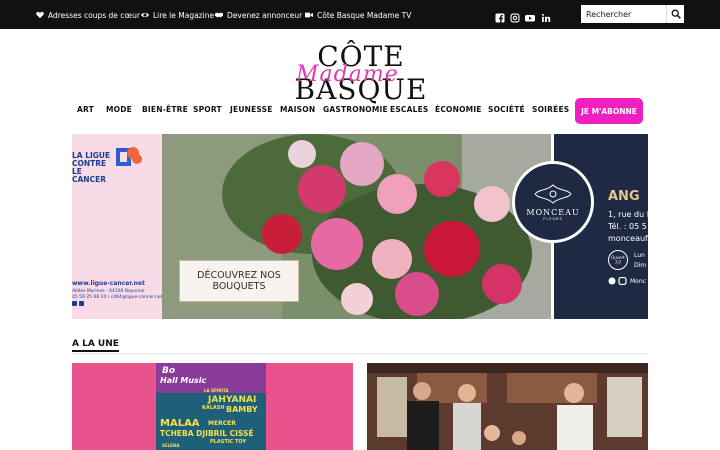 The image size is (720, 450). Describe the element at coordinates (169, 371) in the screenshot. I see `poster-title-1: Bo` at that location.